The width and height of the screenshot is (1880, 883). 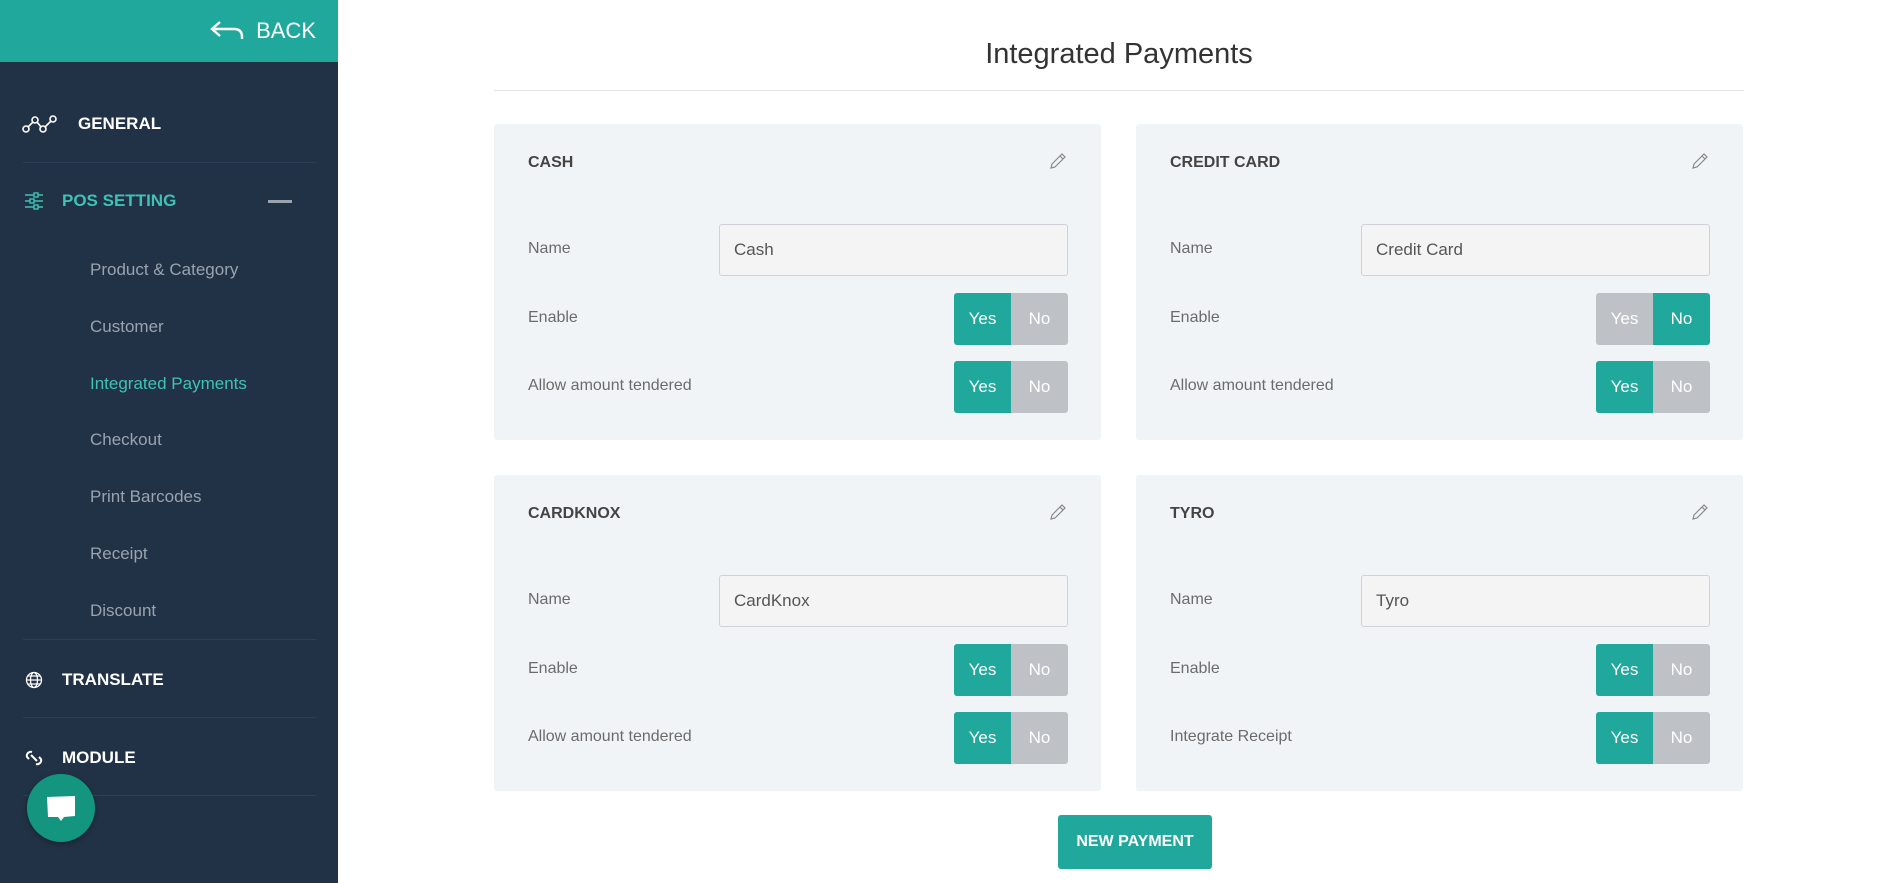 I want to click on card-title: CREDIT CARD, so click(x=1225, y=162).